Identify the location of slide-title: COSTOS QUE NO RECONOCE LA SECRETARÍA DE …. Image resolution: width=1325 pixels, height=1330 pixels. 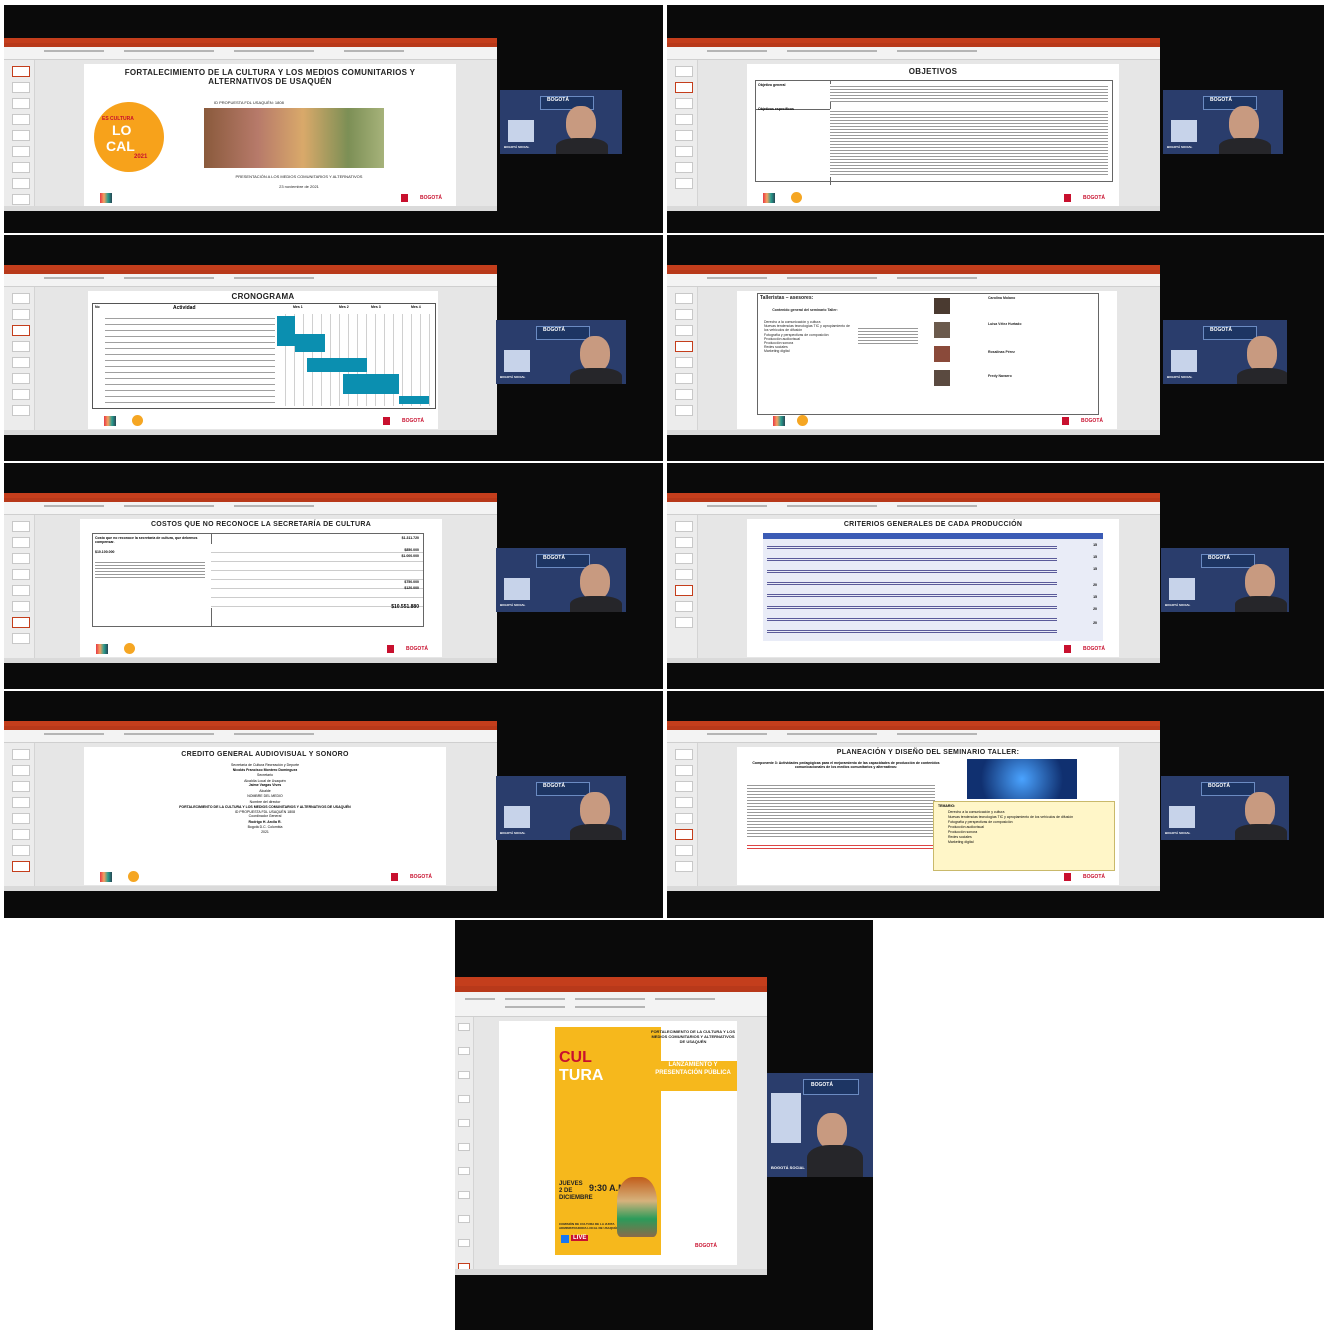
(261, 524).